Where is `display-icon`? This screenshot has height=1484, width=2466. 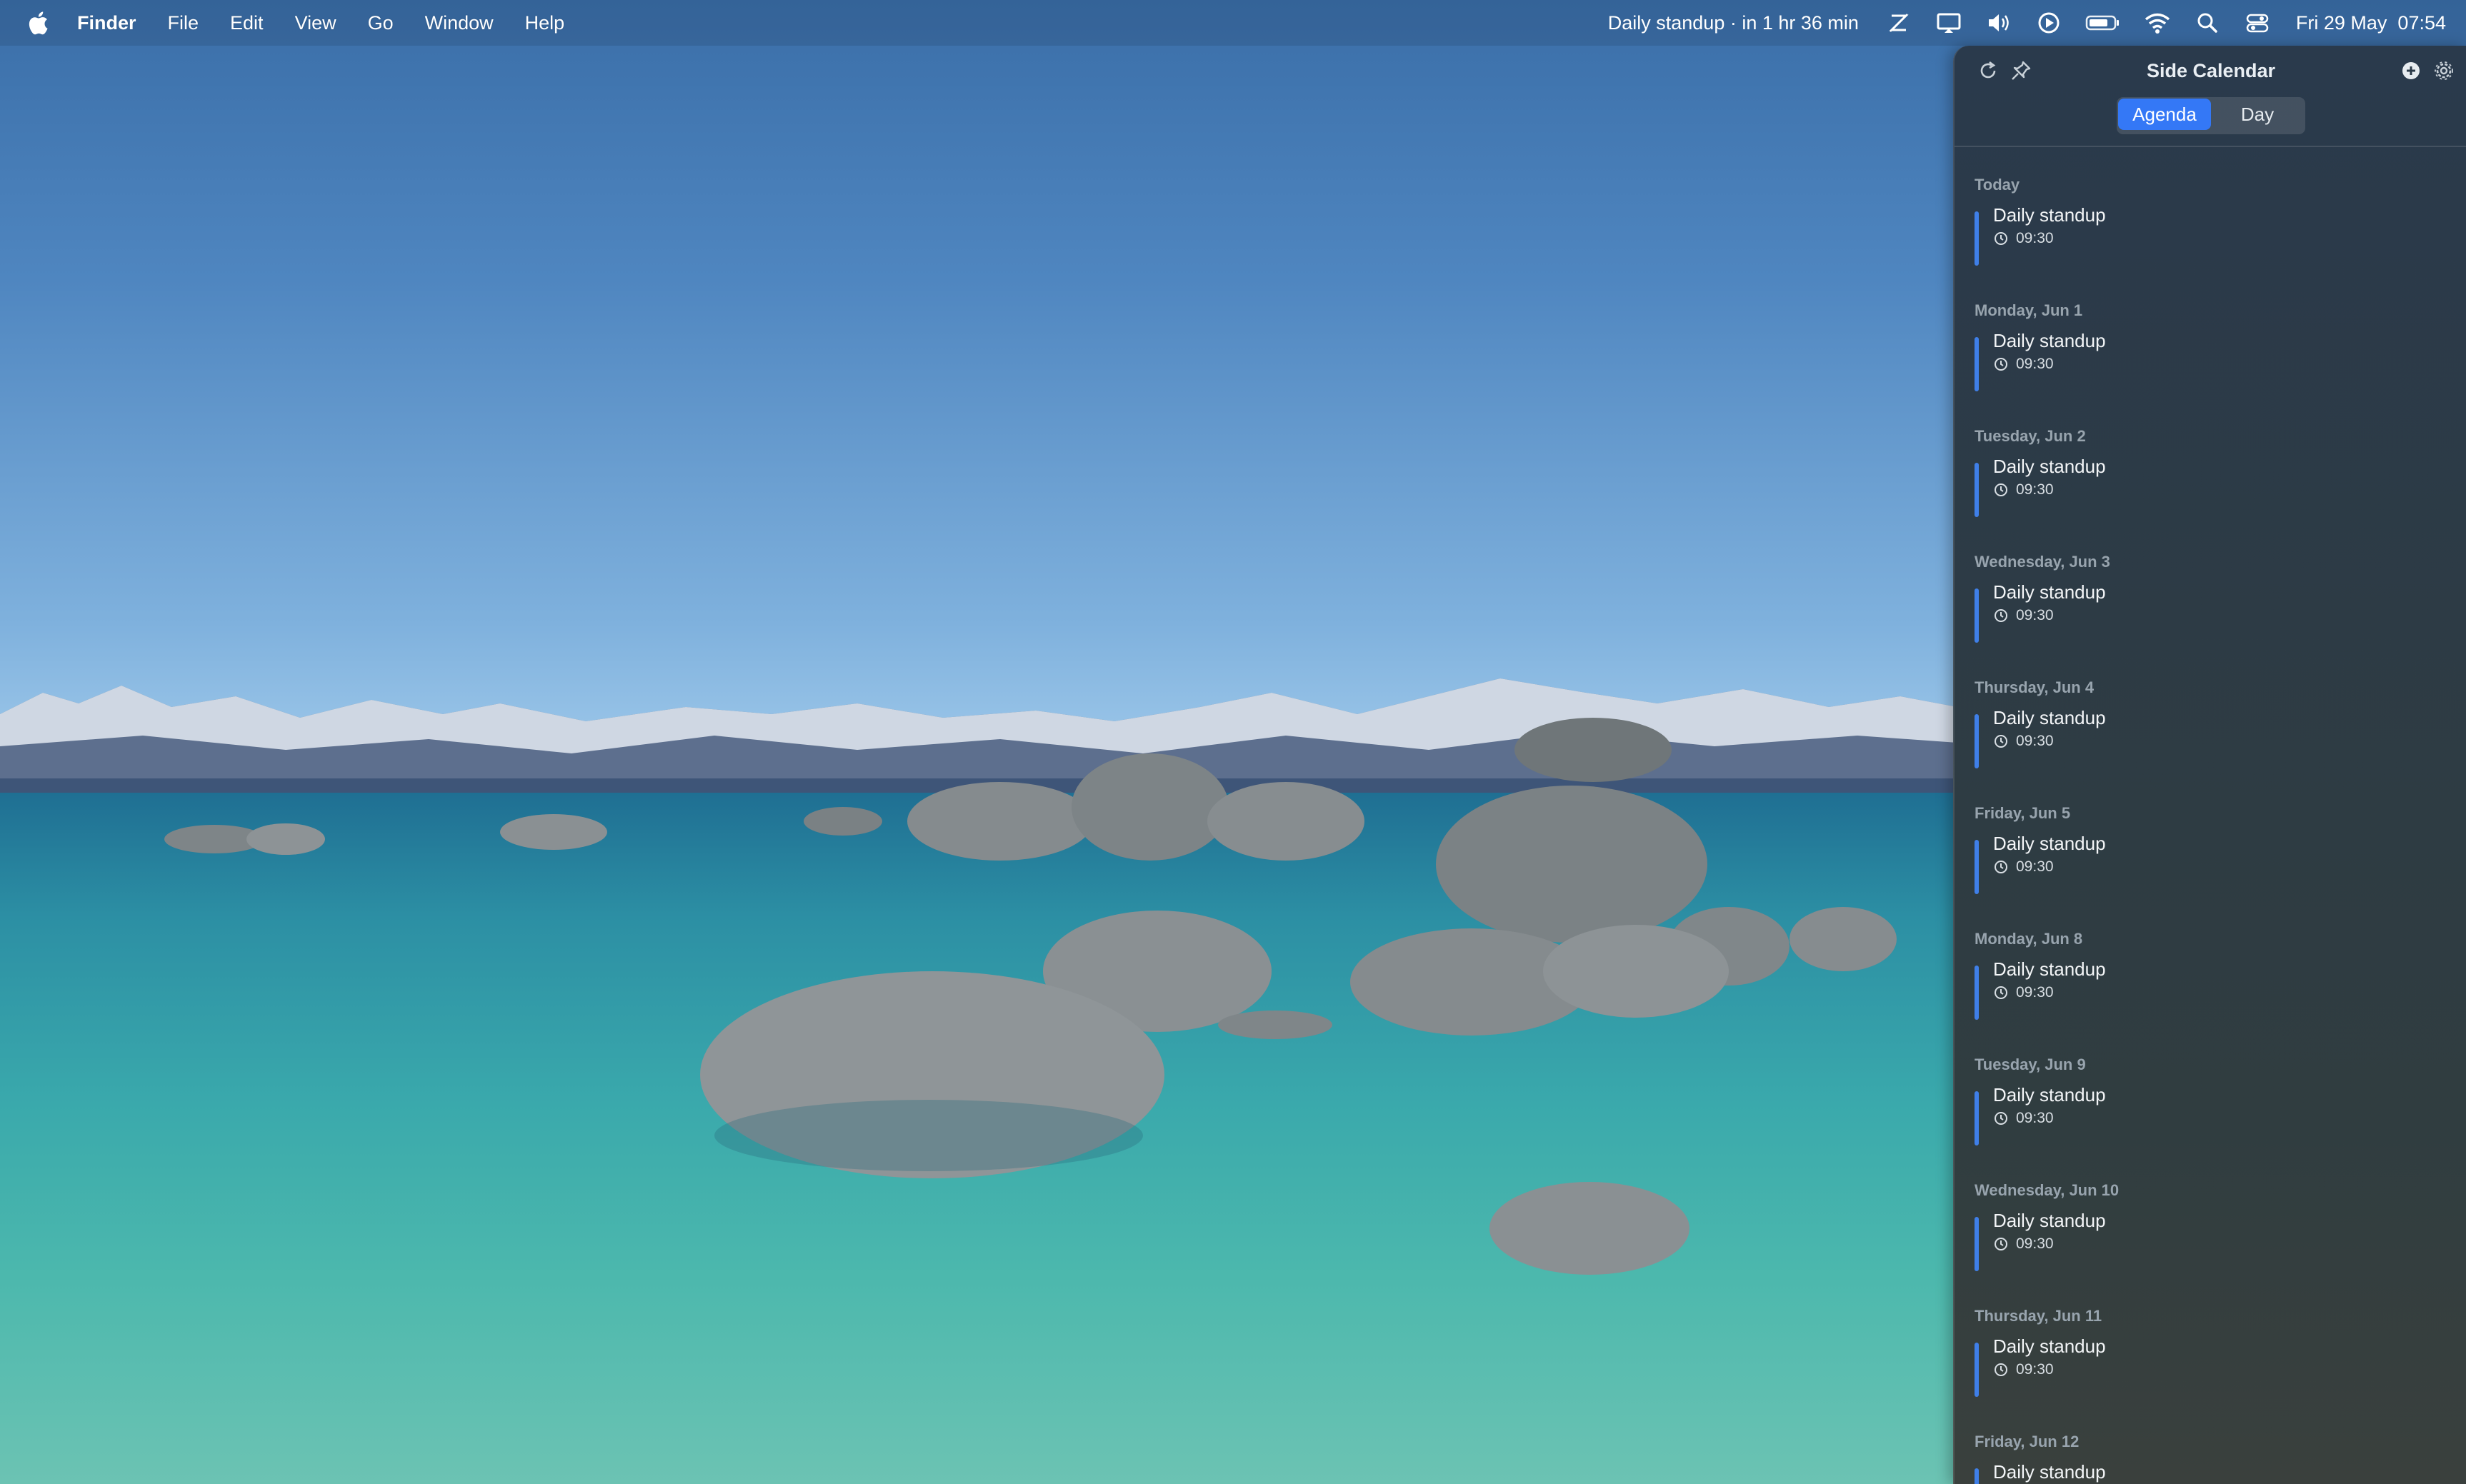 display-icon is located at coordinates (1949, 23).